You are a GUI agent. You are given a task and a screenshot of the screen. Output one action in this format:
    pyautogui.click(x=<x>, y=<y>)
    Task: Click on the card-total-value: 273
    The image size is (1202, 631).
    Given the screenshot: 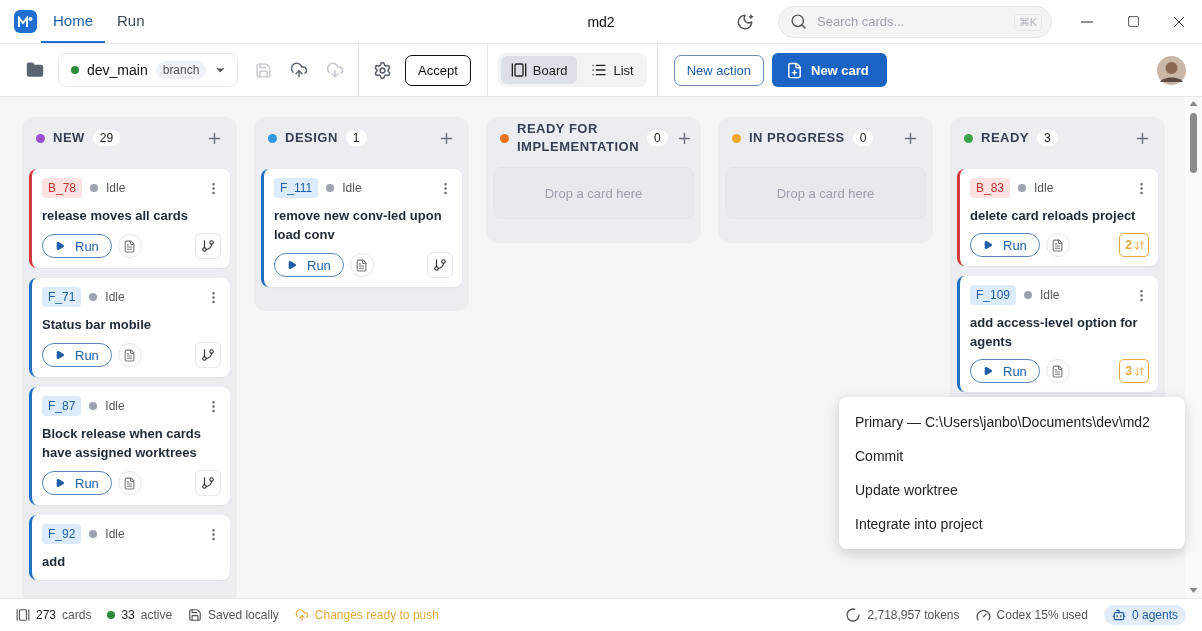 What is the action you would take?
    pyautogui.click(x=46, y=615)
    